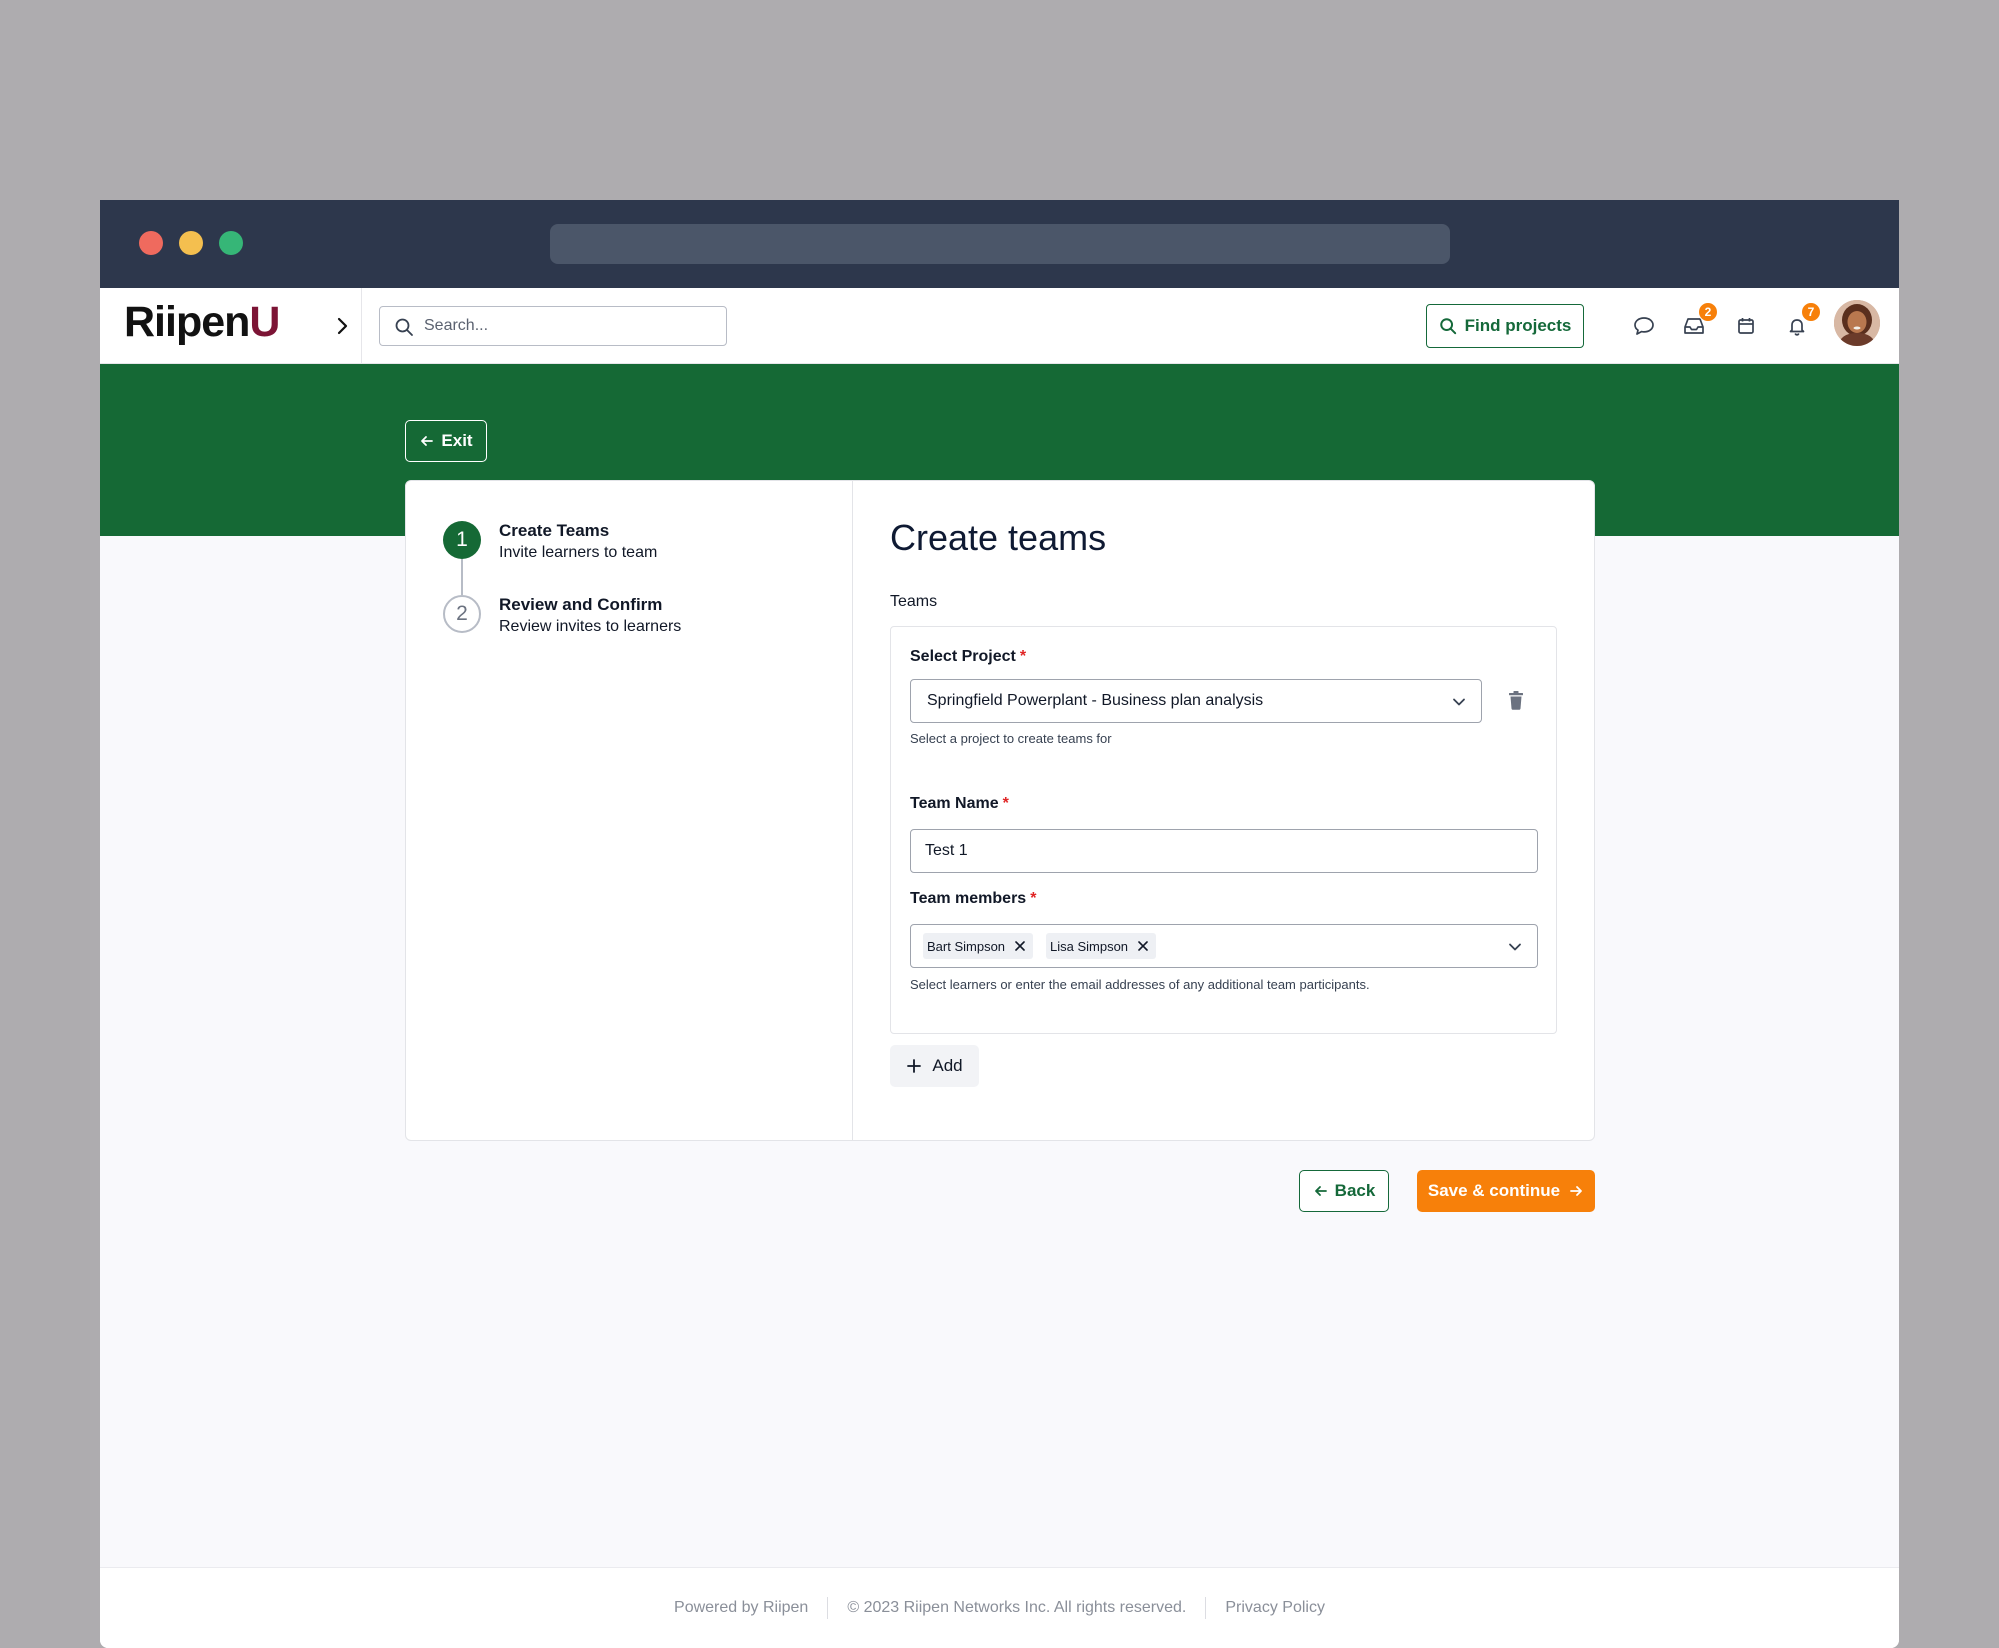  Describe the element at coordinates (581, 604) in the screenshot. I see `step-2-title: Review and Confirm` at that location.